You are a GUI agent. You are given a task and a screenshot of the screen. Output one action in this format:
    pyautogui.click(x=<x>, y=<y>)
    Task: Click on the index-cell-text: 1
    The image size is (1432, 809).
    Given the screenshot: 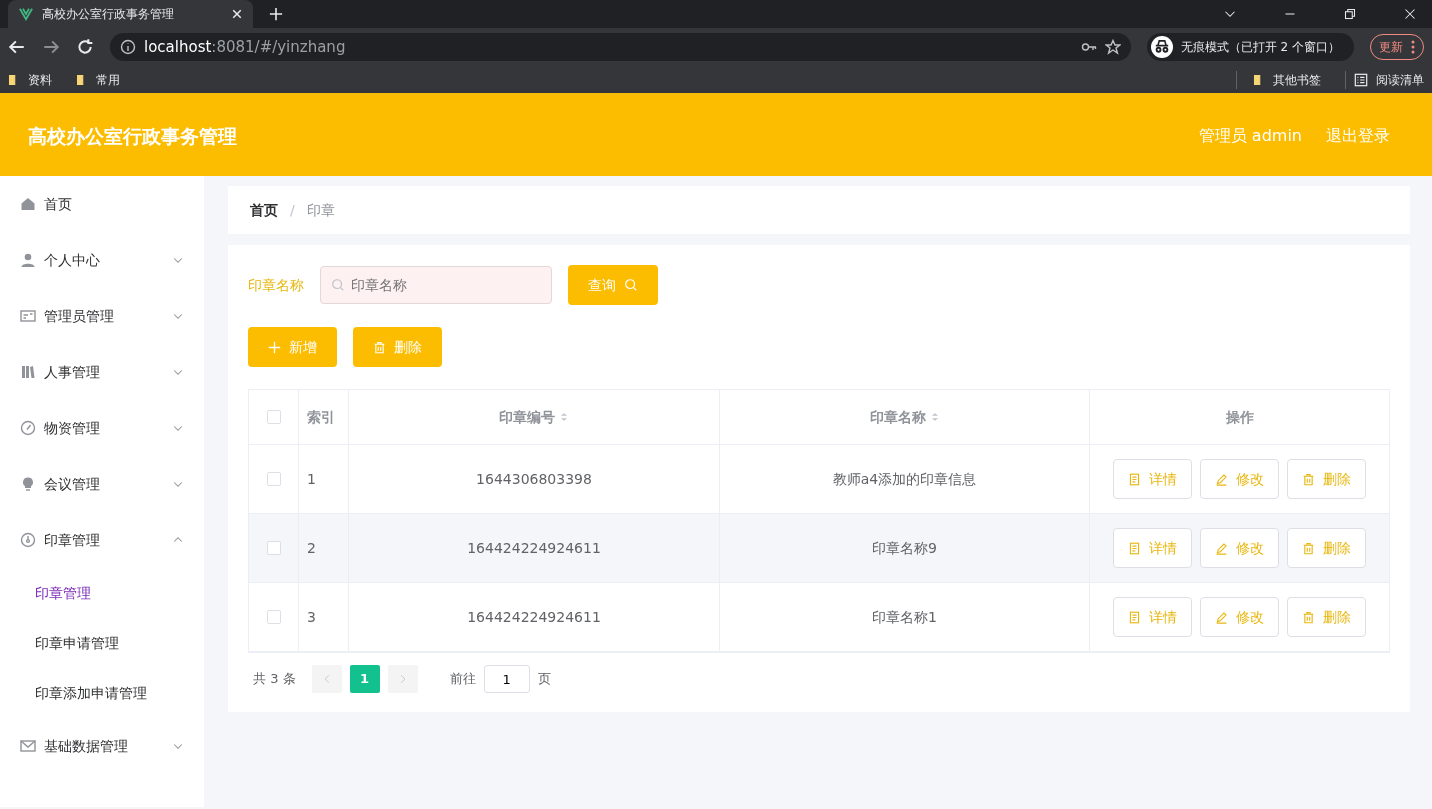 What is the action you would take?
    pyautogui.click(x=311, y=479)
    